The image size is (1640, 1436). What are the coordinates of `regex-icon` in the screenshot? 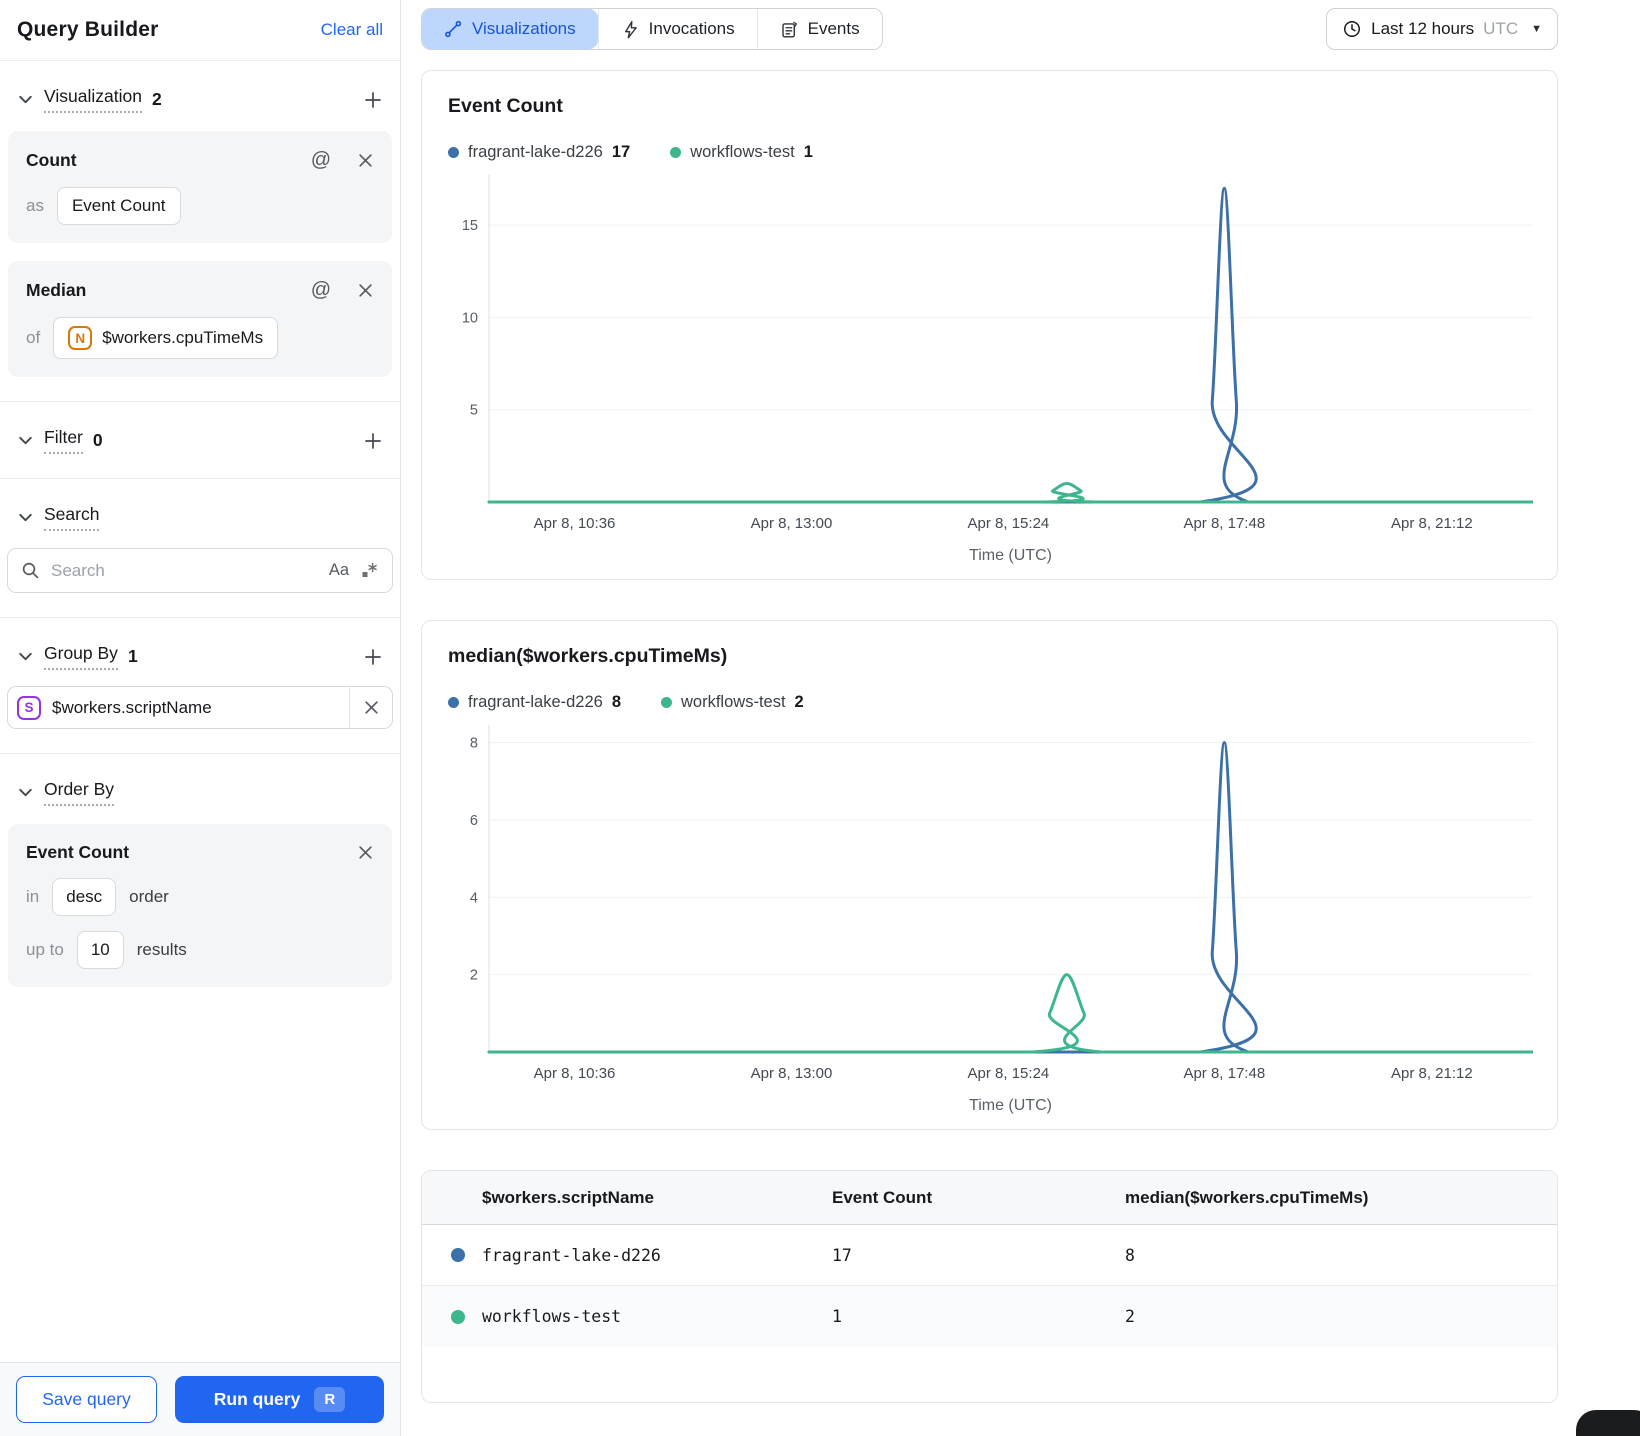 It's located at (369, 570).